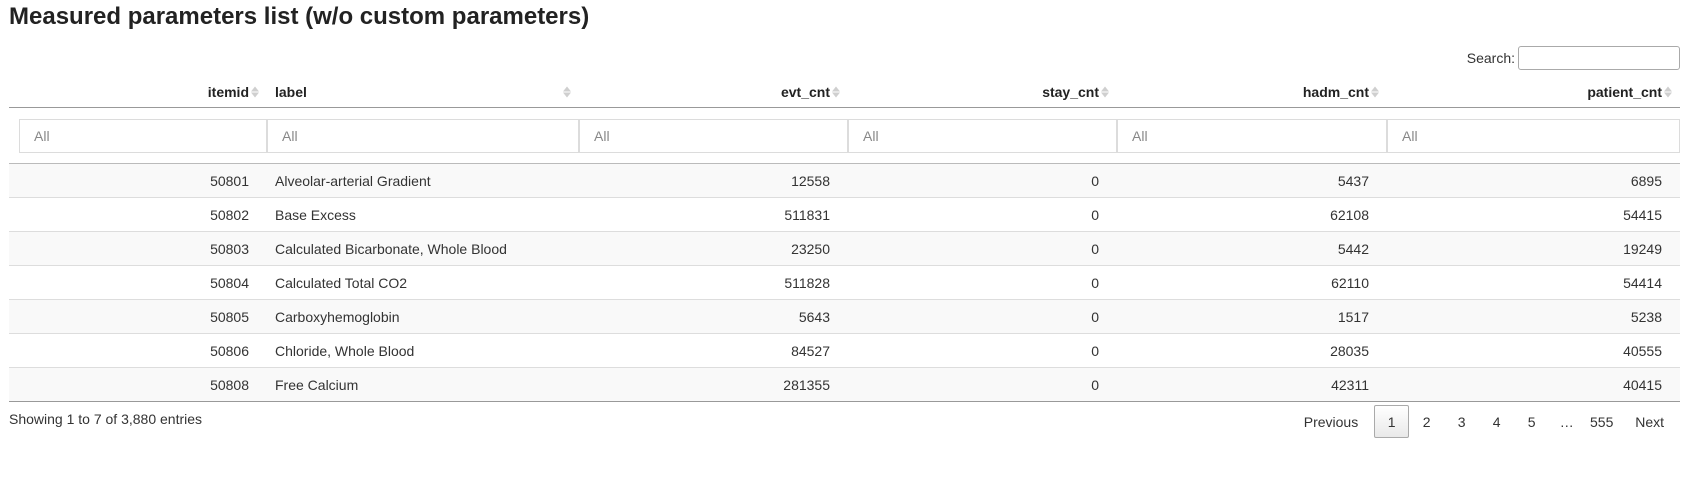  I want to click on column-header-label: stay_cnt, so click(1070, 91).